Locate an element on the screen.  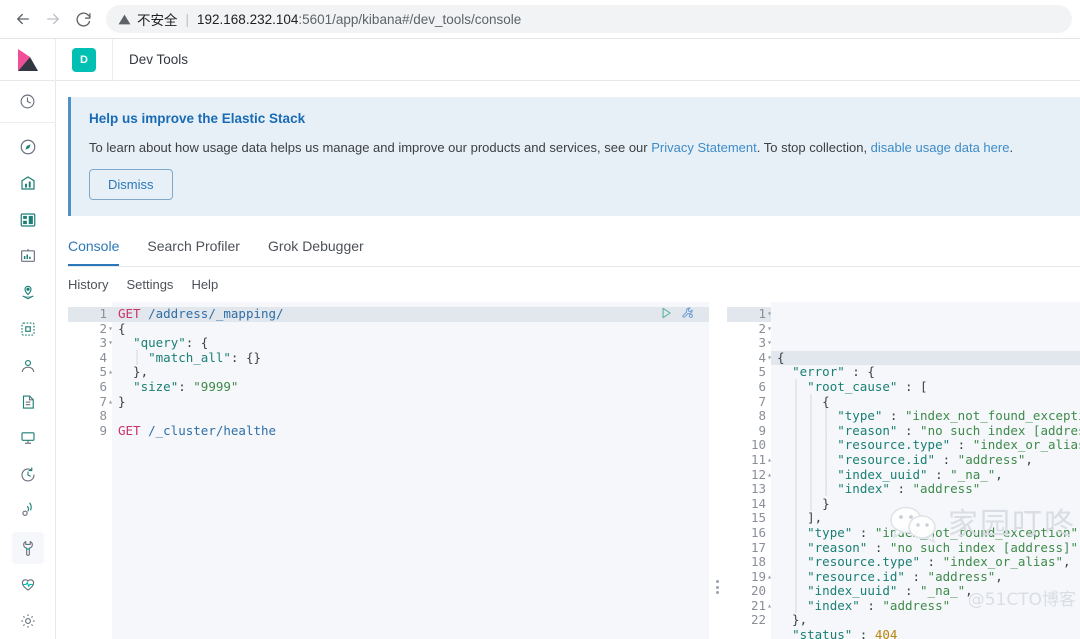
dashboard-grid-icon is located at coordinates (28, 220).